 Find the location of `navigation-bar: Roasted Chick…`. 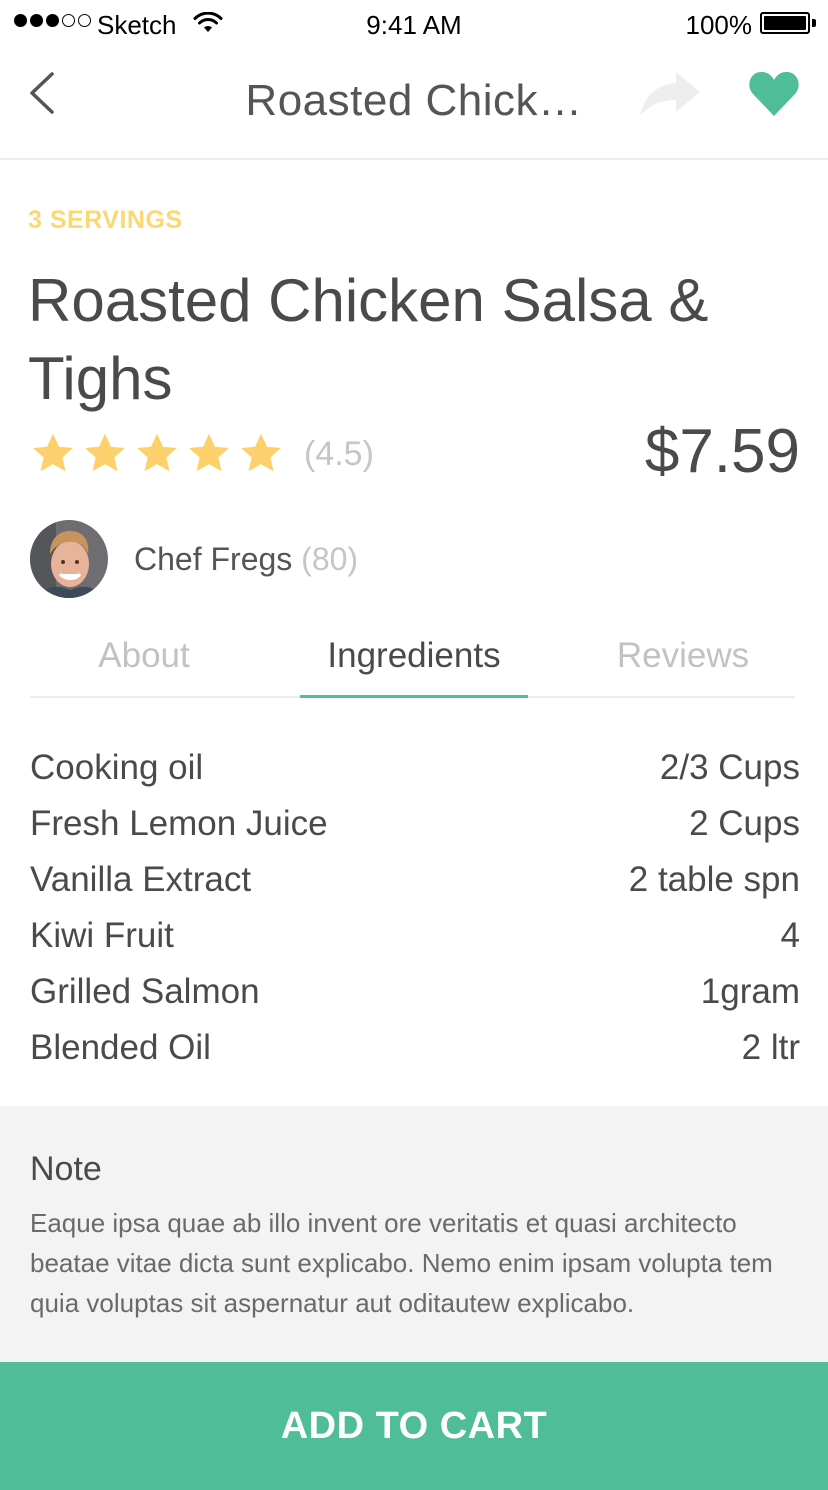

navigation-bar: Roasted Chick… is located at coordinates (414, 105).